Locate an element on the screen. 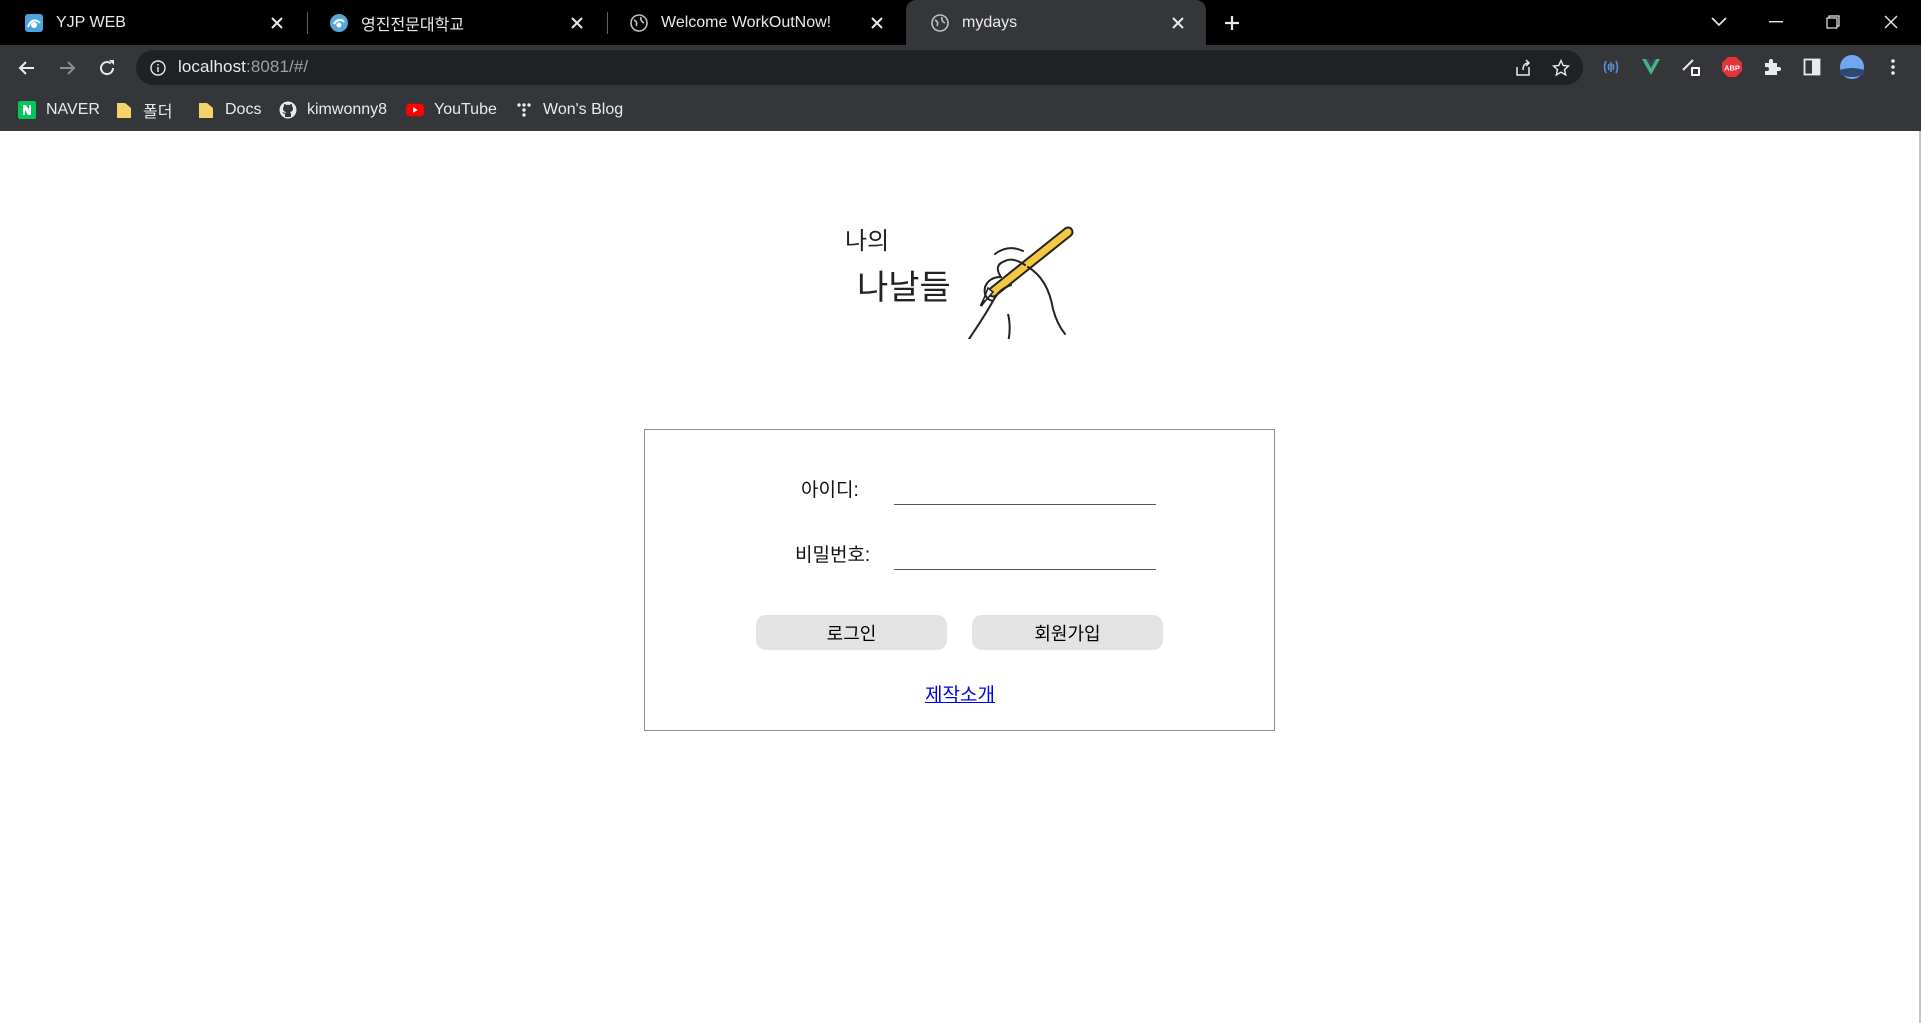  broadcast-icon is located at coordinates (1611, 67).